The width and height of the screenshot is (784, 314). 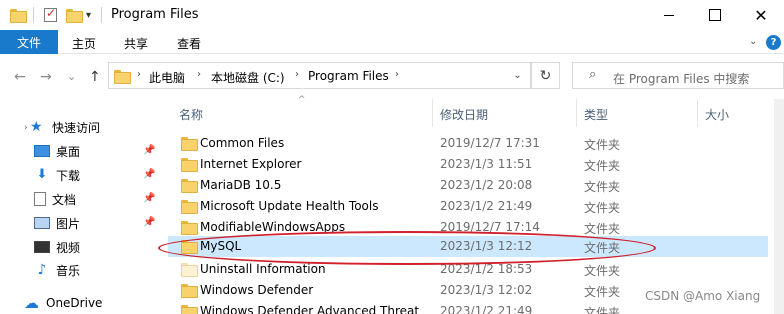 I want to click on address-dropdown-button: ⌄, so click(x=518, y=75).